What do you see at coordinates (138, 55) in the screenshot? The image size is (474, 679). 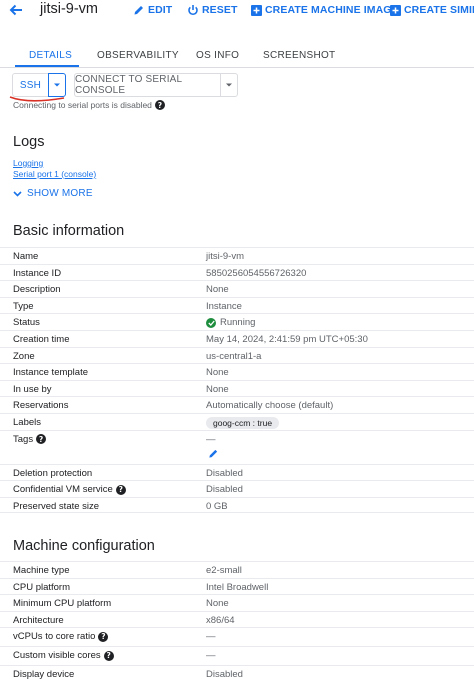 I see `tab-observability: OBSERVABILITY` at bounding box center [138, 55].